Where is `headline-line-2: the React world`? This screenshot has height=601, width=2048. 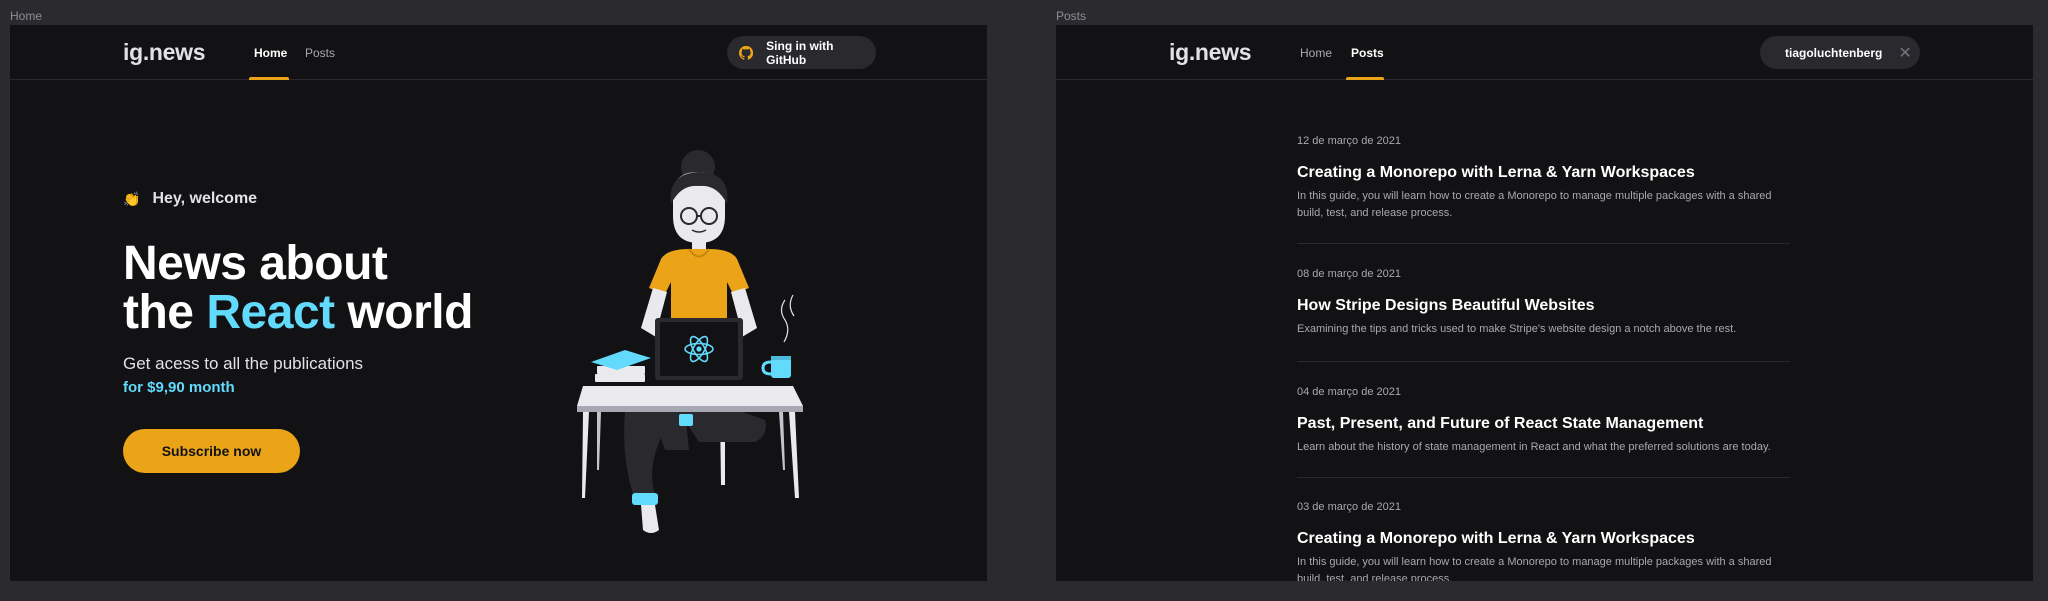 headline-line-2: the React world is located at coordinates (298, 312).